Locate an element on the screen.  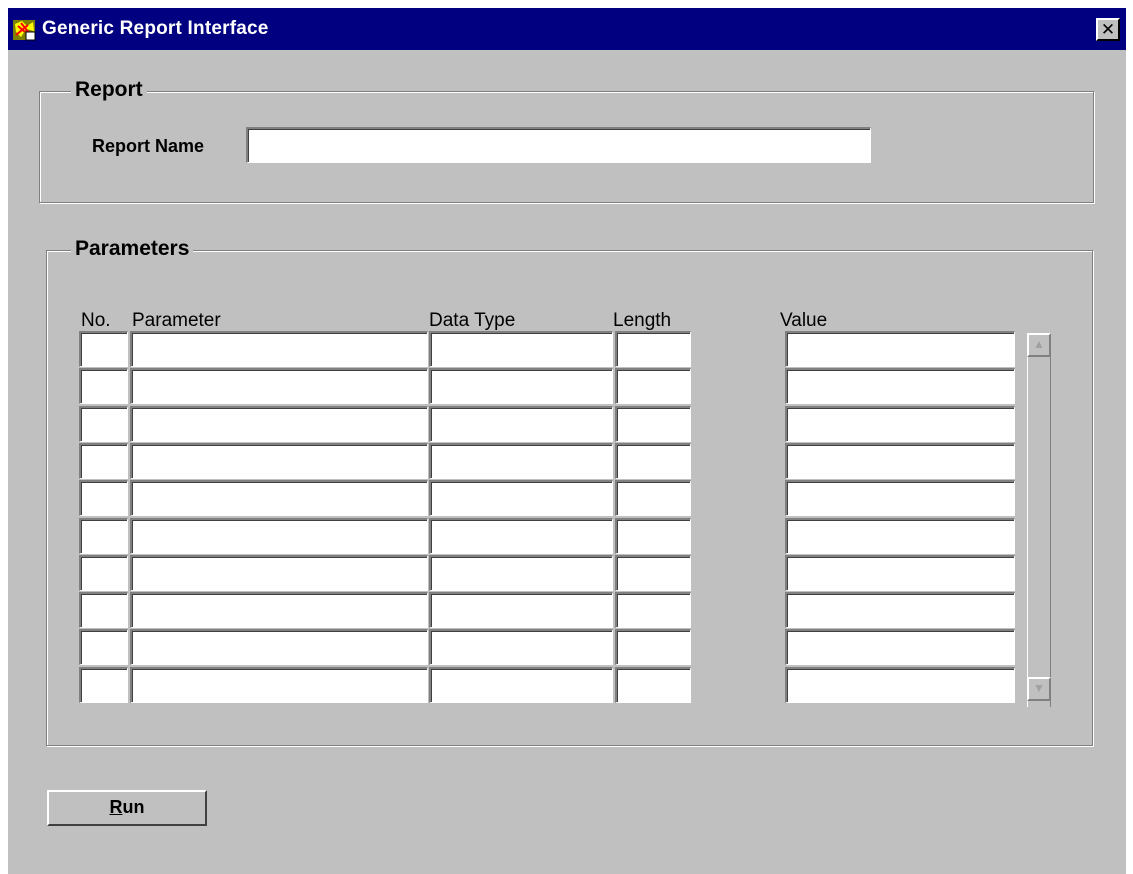
parameters-scrollbar is located at coordinates (1039, 520).